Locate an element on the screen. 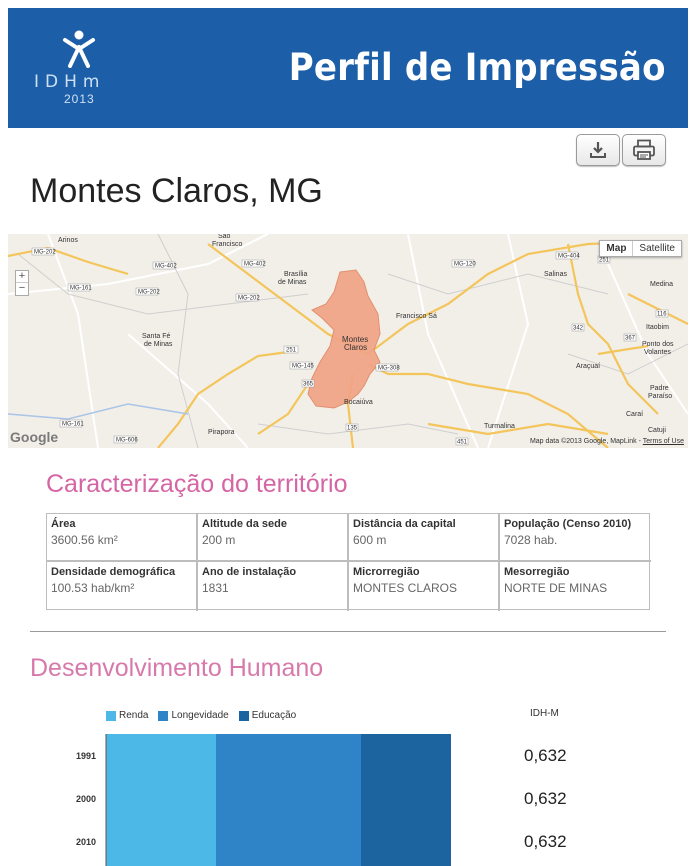 This screenshot has height=866, width=696. year-label: 2010 is located at coordinates (85, 842).